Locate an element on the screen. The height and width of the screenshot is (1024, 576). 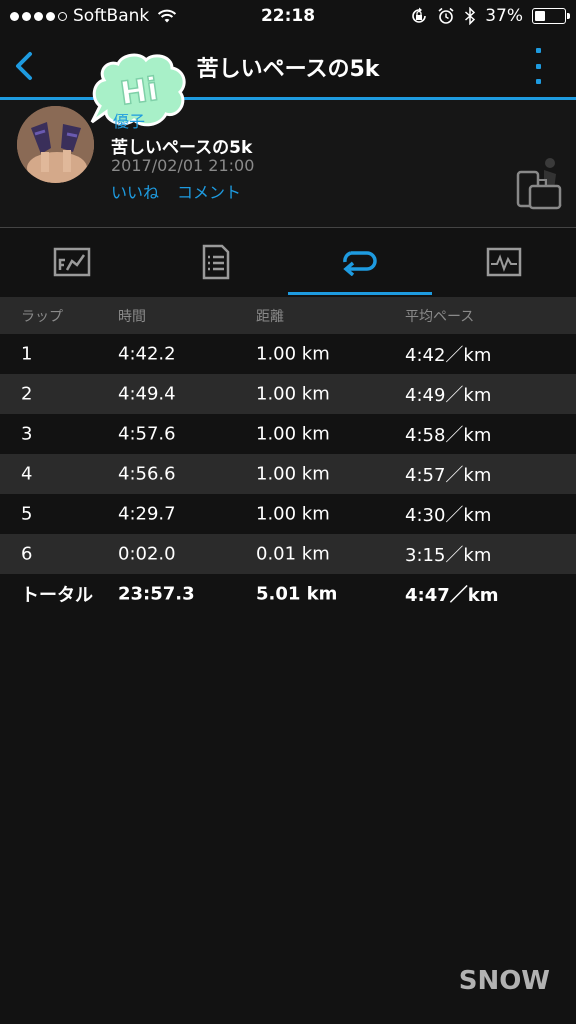
tab-chart is located at coordinates (72, 262).